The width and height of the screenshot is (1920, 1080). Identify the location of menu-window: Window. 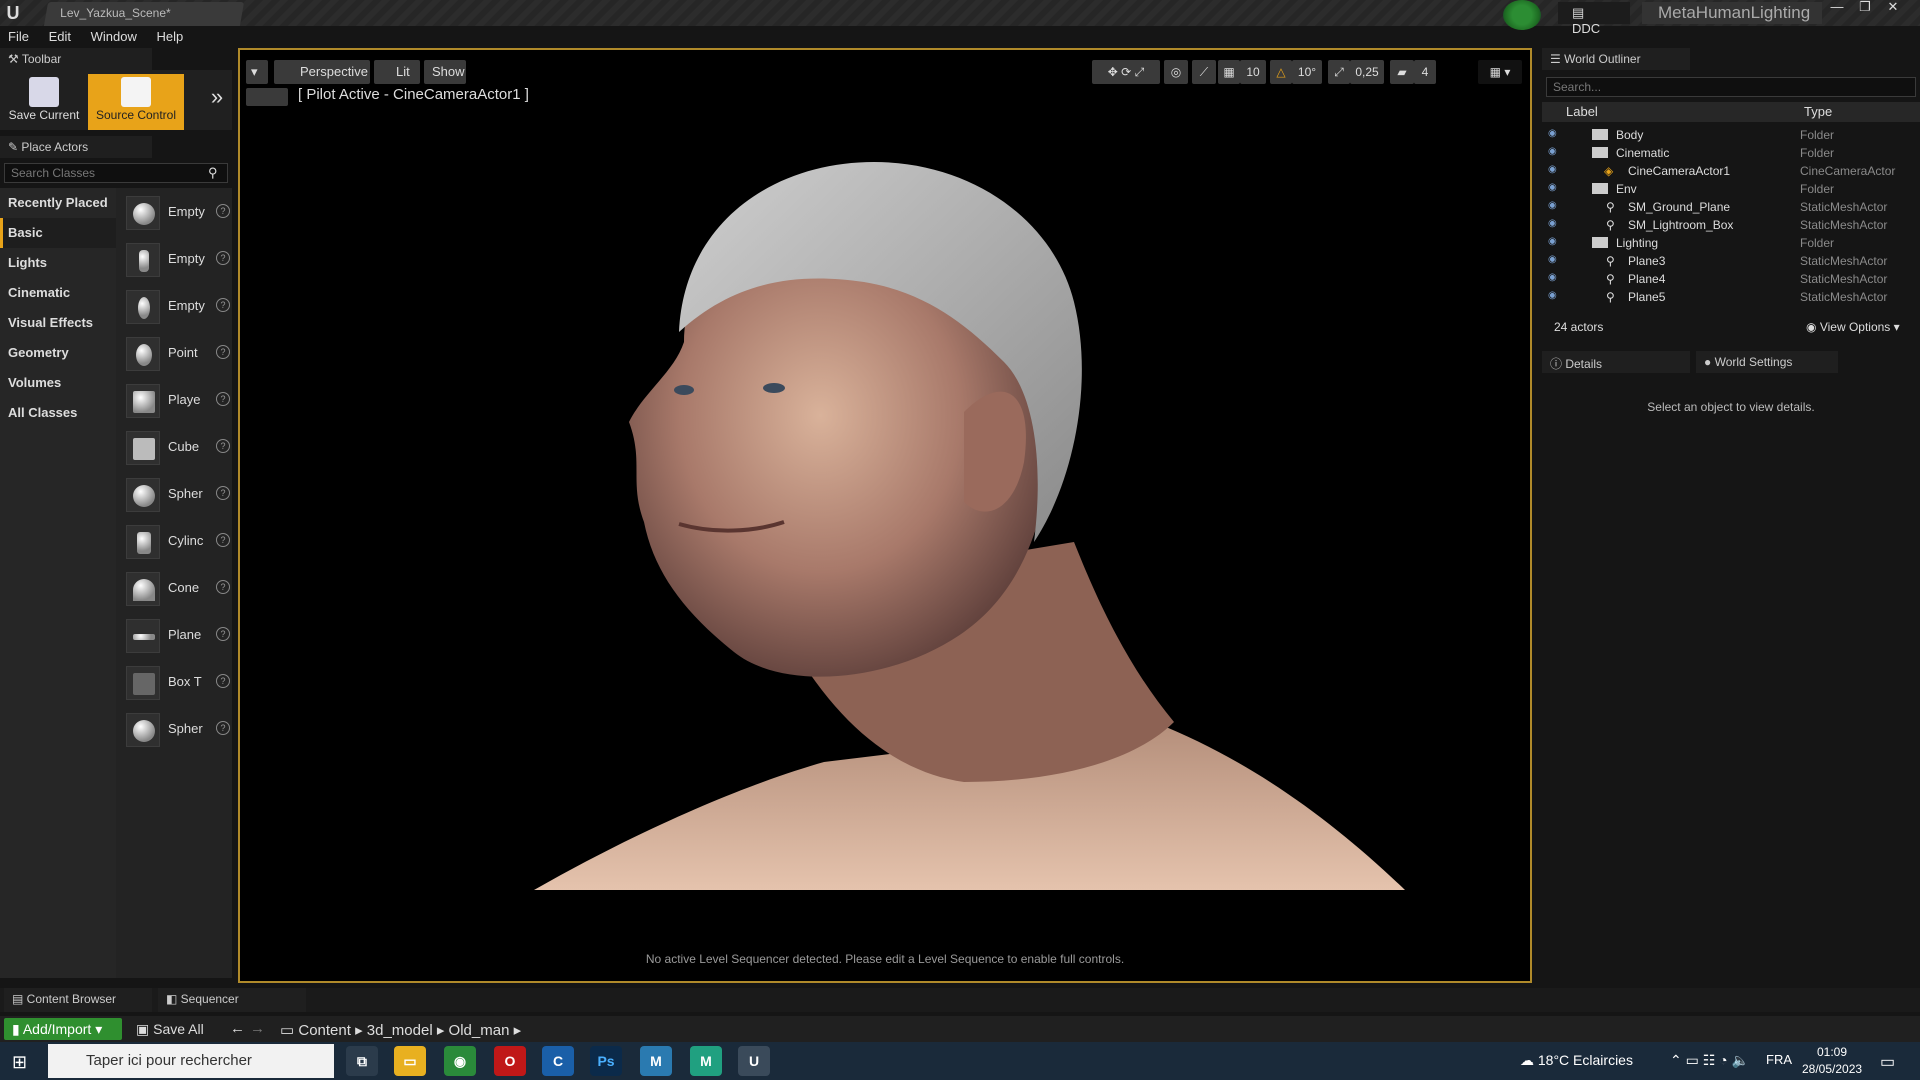
(114, 36).